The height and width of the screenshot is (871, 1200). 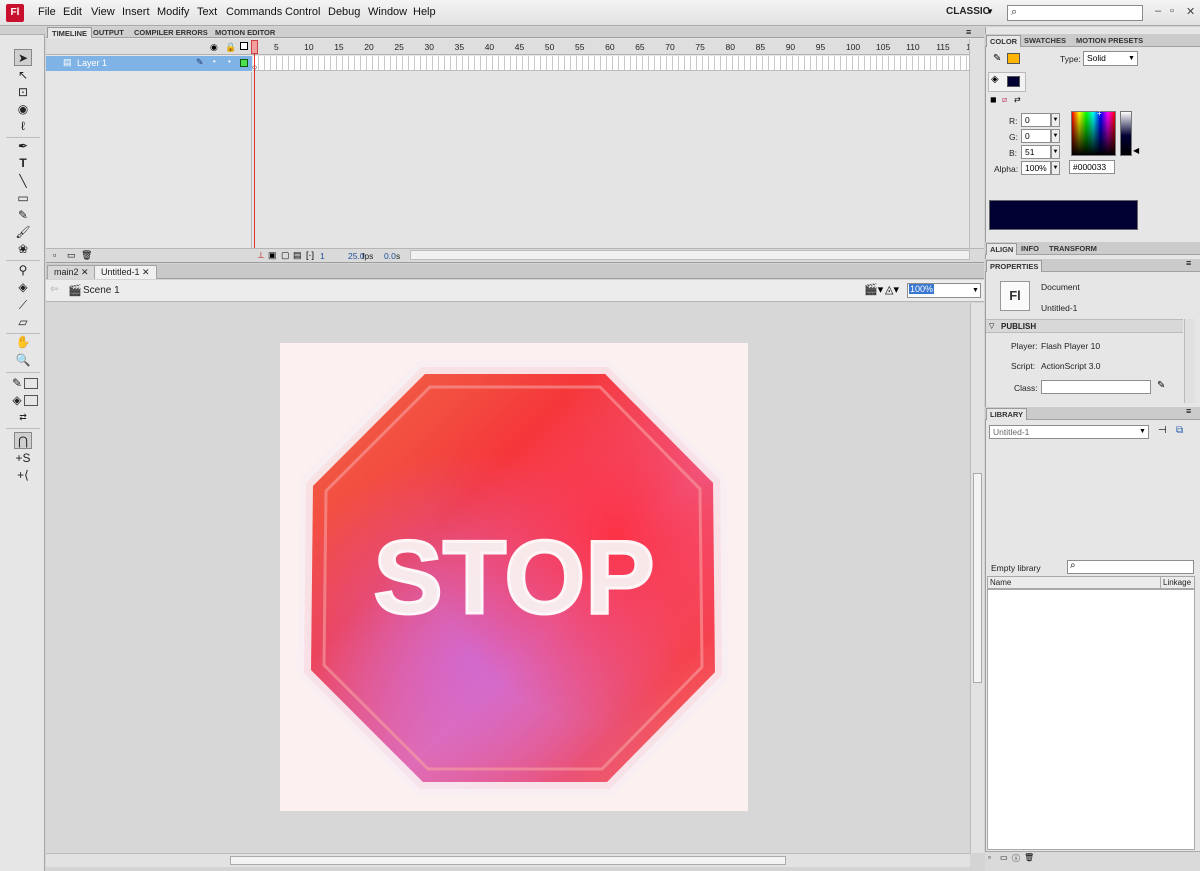 What do you see at coordinates (214, 47) in the screenshot?
I see `show-hide-eye-icon: ◉` at bounding box center [214, 47].